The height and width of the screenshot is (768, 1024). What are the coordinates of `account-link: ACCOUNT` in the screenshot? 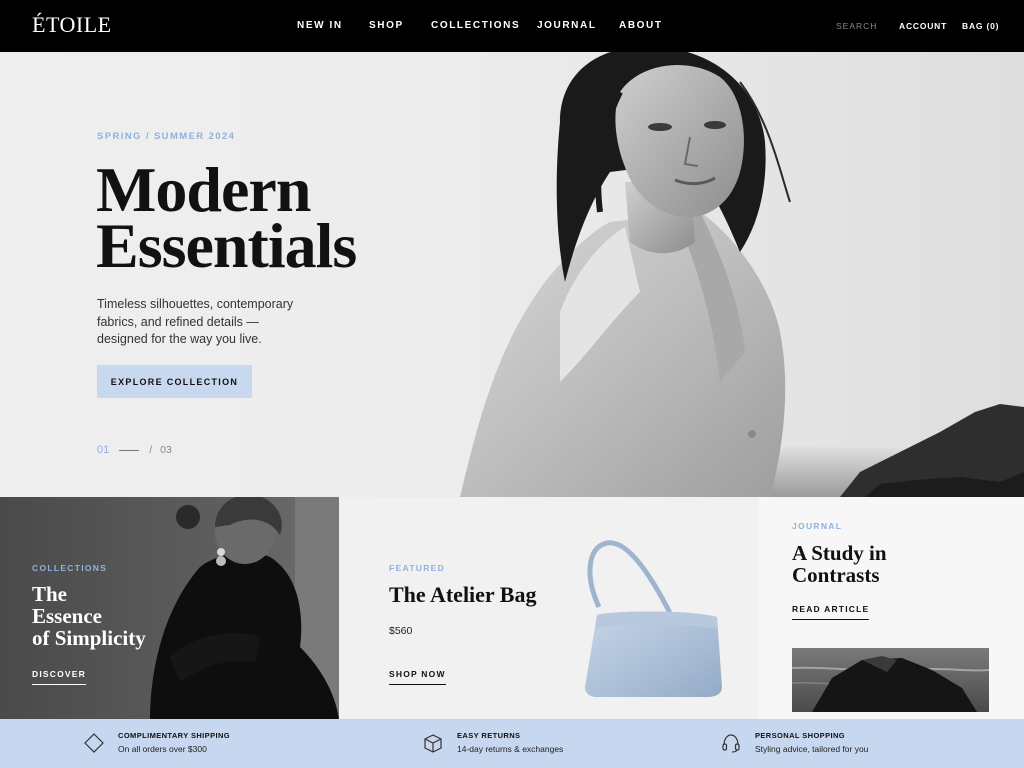 It's located at (923, 26).